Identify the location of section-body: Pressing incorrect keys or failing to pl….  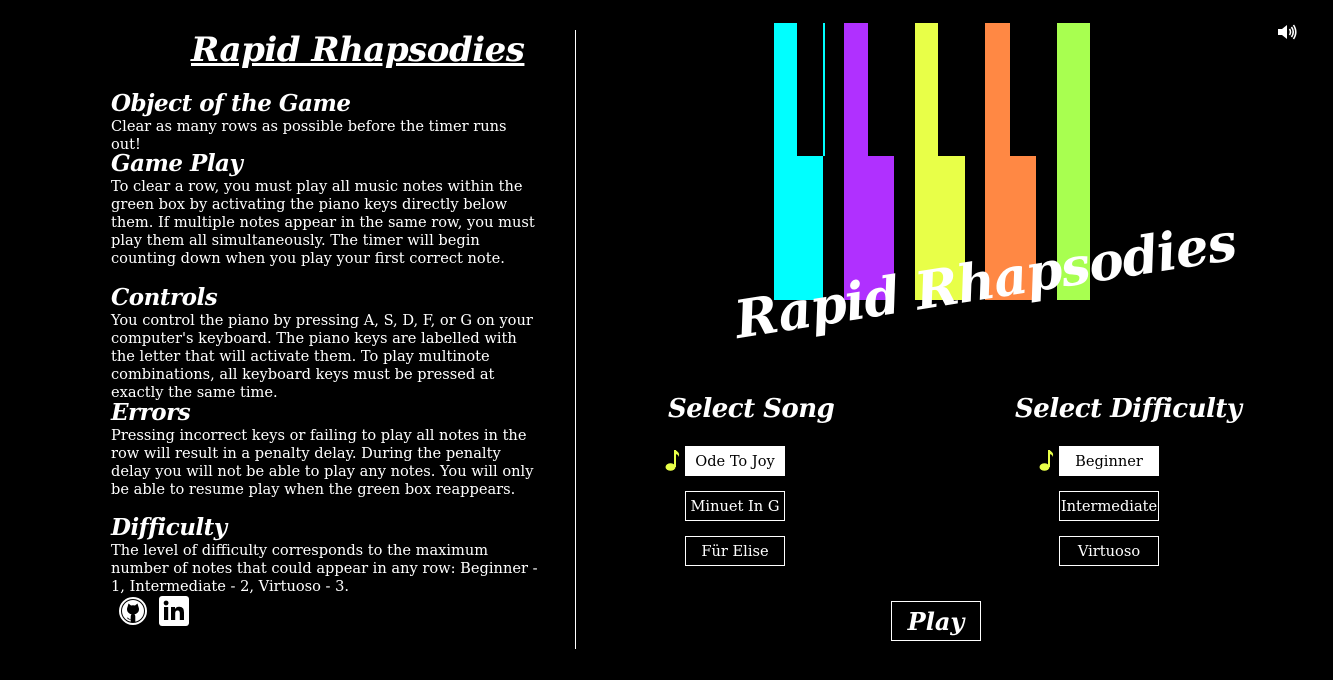
(322, 462).